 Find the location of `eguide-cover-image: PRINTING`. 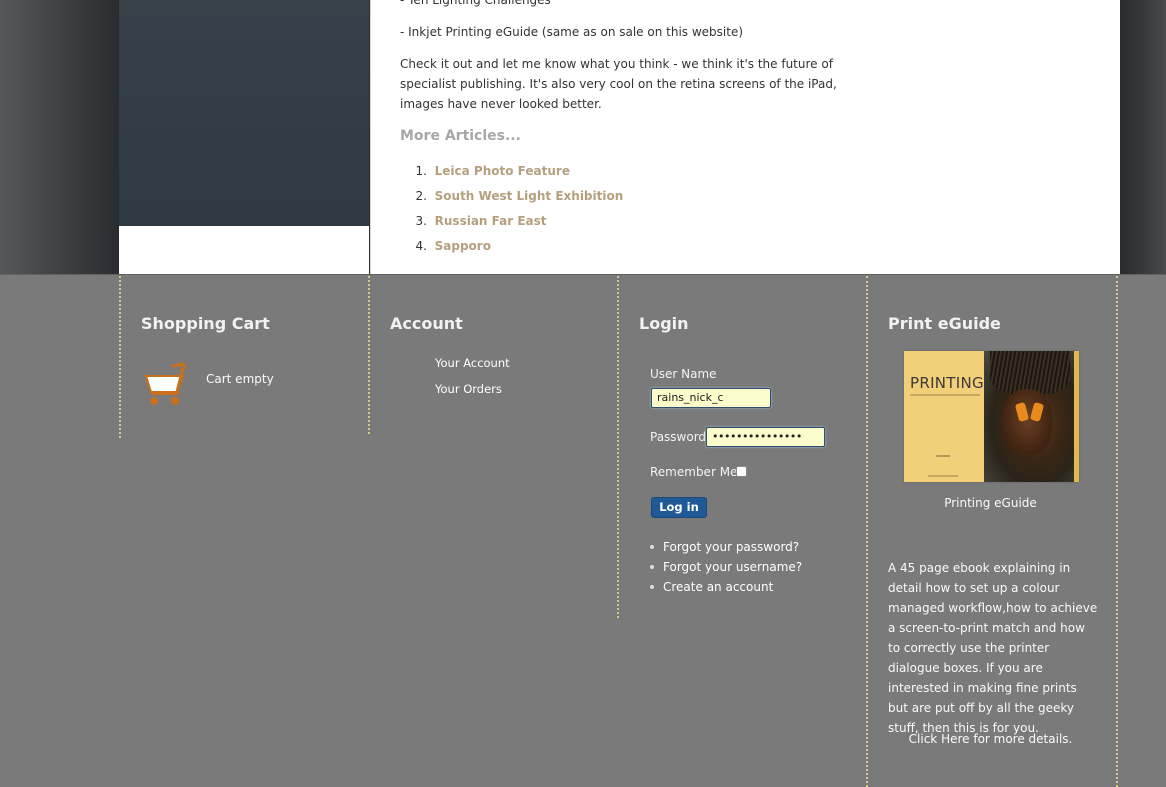

eguide-cover-image: PRINTING is located at coordinates (991, 416).